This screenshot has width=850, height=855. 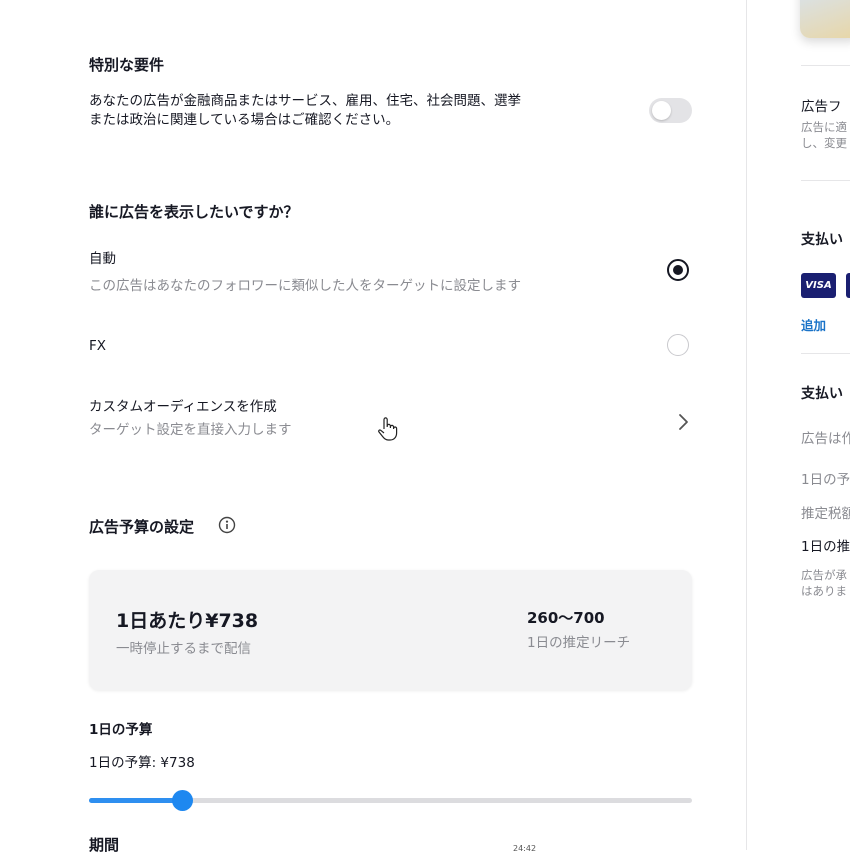 What do you see at coordinates (579, 643) in the screenshot?
I see `estimated-reach-label: 1日の推定リーチ` at bounding box center [579, 643].